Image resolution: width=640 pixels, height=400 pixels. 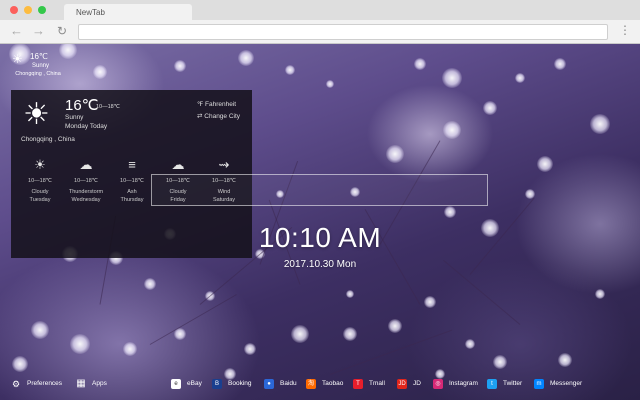 What do you see at coordinates (224, 164) in the screenshot?
I see `wind-icon: ⇝` at bounding box center [224, 164].